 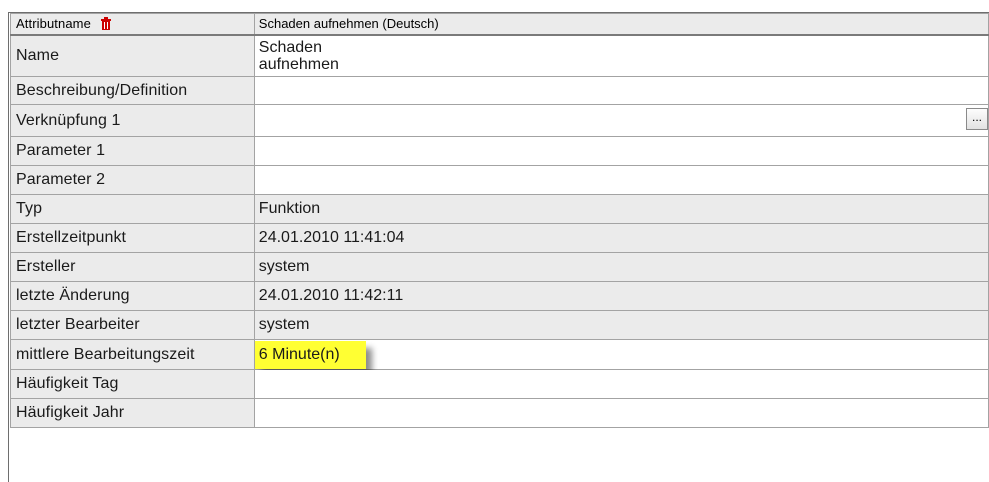 I want to click on row-ersteller: Ersteller system, so click(x=499, y=267).